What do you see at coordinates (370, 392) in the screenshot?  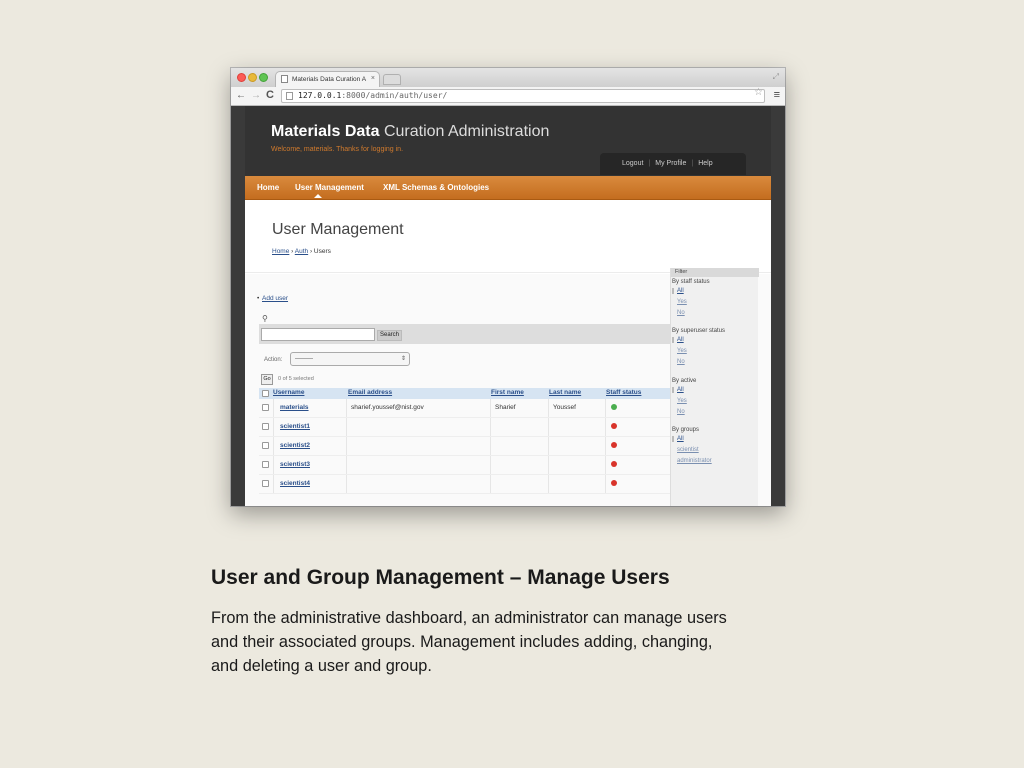 I see `column-email: Email address` at bounding box center [370, 392].